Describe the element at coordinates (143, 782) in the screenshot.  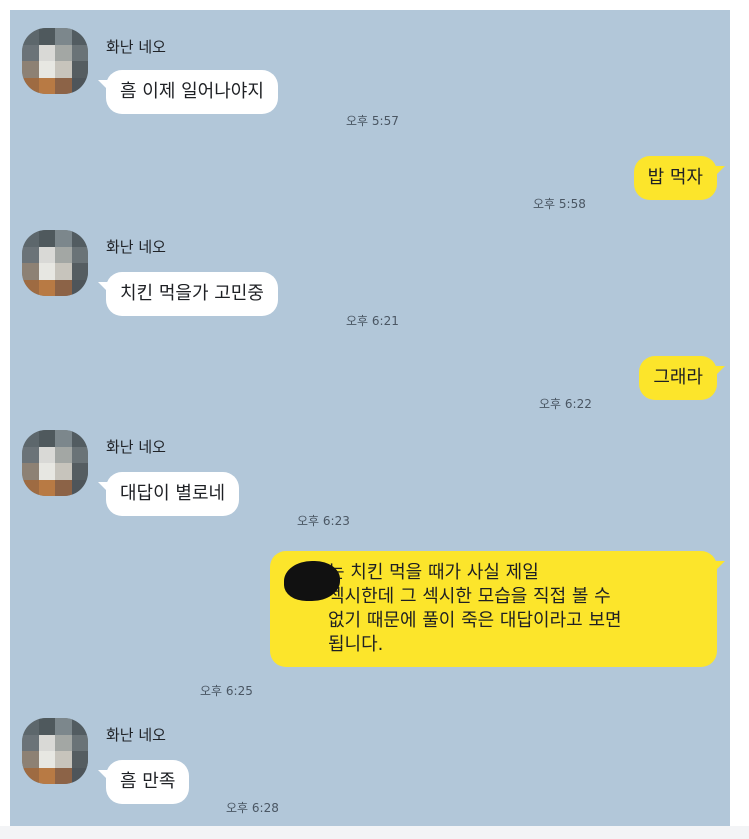
I see `received-message: 흠 만족` at that location.